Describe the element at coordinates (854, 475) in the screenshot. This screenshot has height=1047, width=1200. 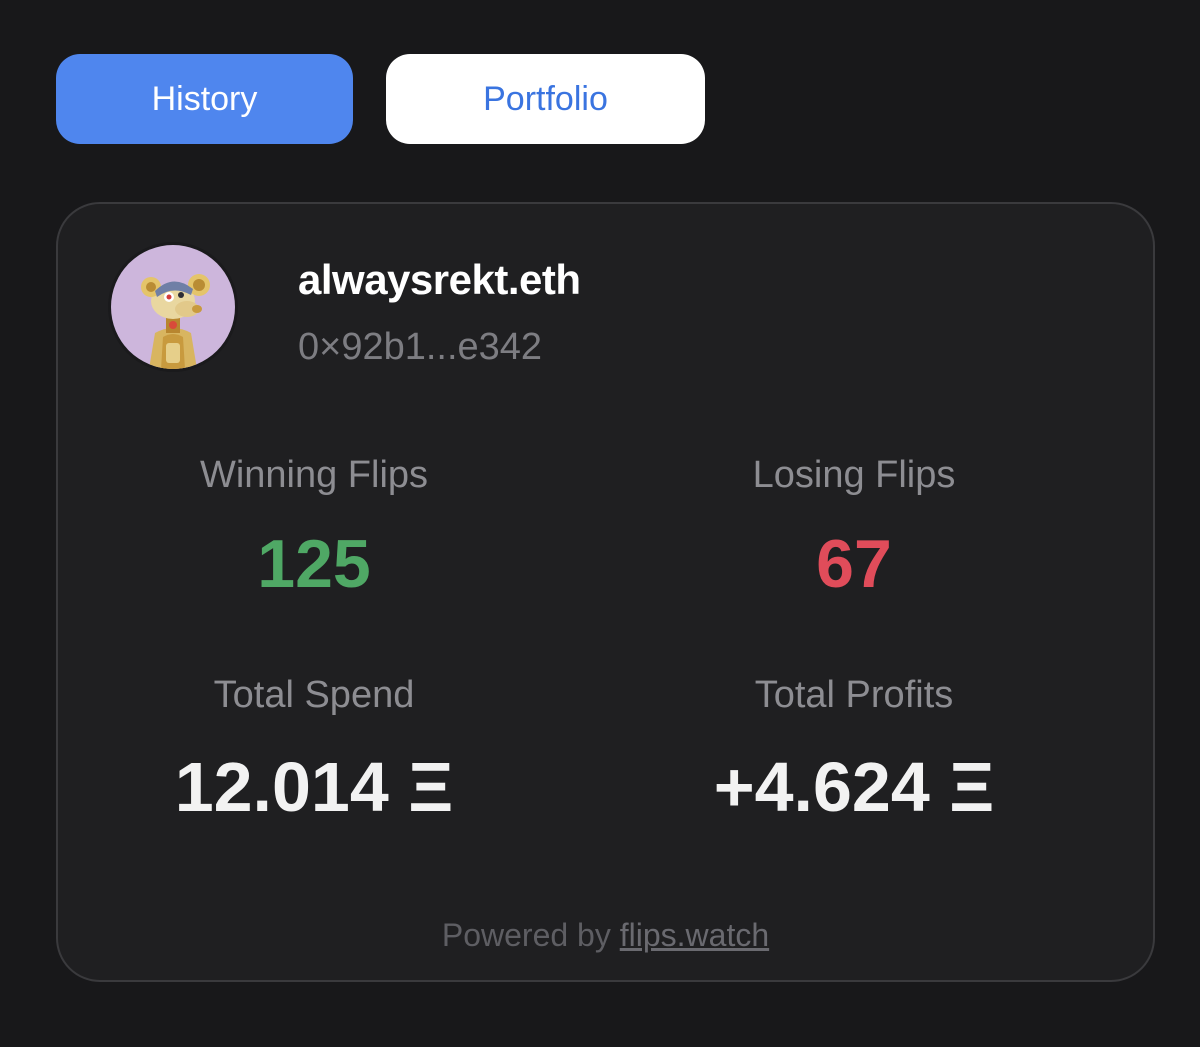
I see `losing-flips-label: Losing Flips` at that location.